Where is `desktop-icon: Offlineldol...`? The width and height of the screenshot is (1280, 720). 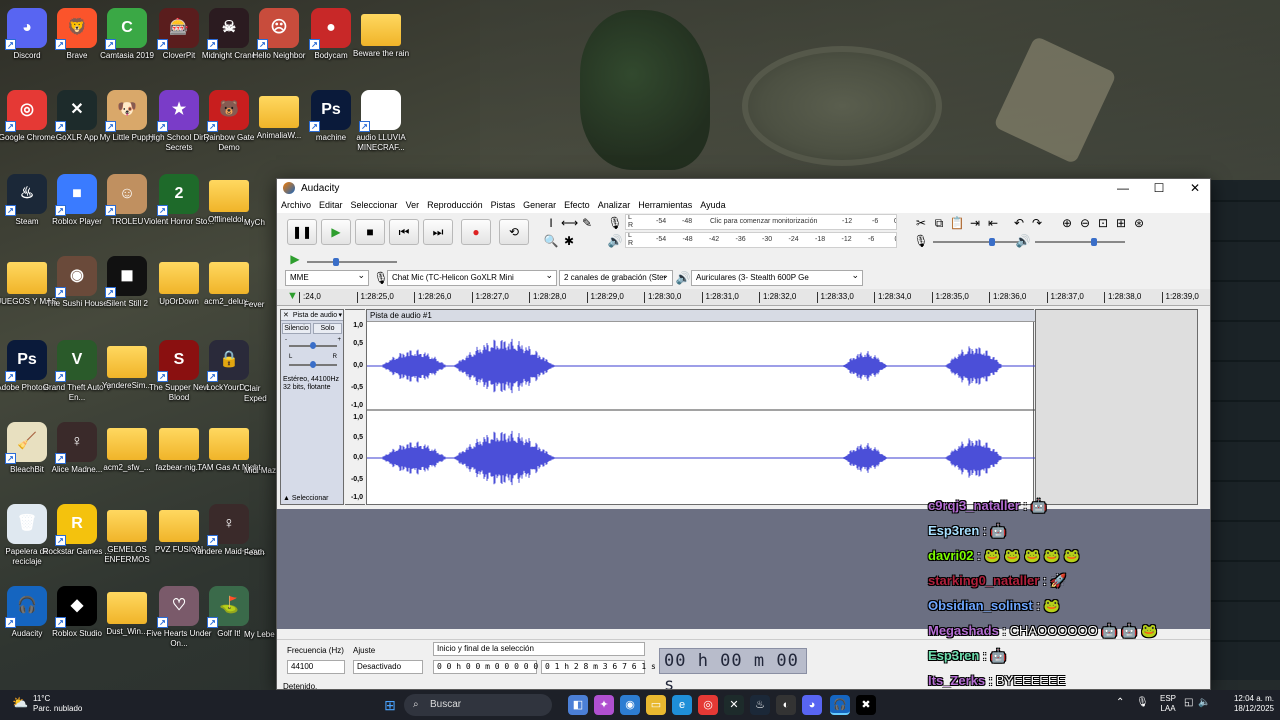 desktop-icon: Offlineldol... is located at coordinates (229, 197).